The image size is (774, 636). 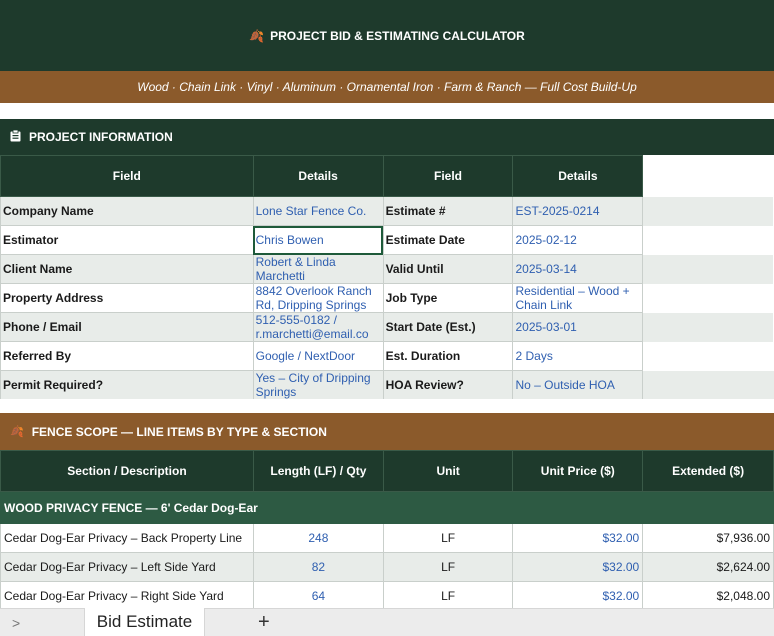 What do you see at coordinates (448, 385) in the screenshot?
I see `field-label: HOA Review?` at bounding box center [448, 385].